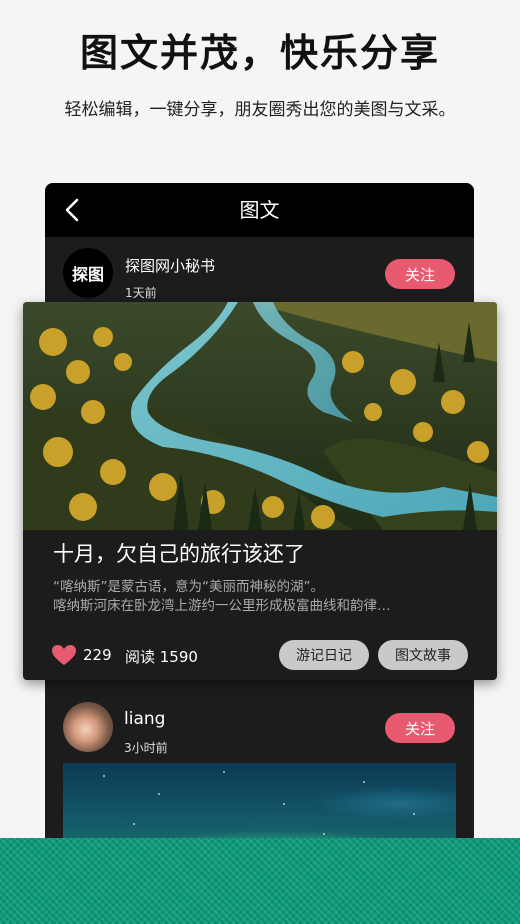  I want to click on bottom-band, so click(260, 881).